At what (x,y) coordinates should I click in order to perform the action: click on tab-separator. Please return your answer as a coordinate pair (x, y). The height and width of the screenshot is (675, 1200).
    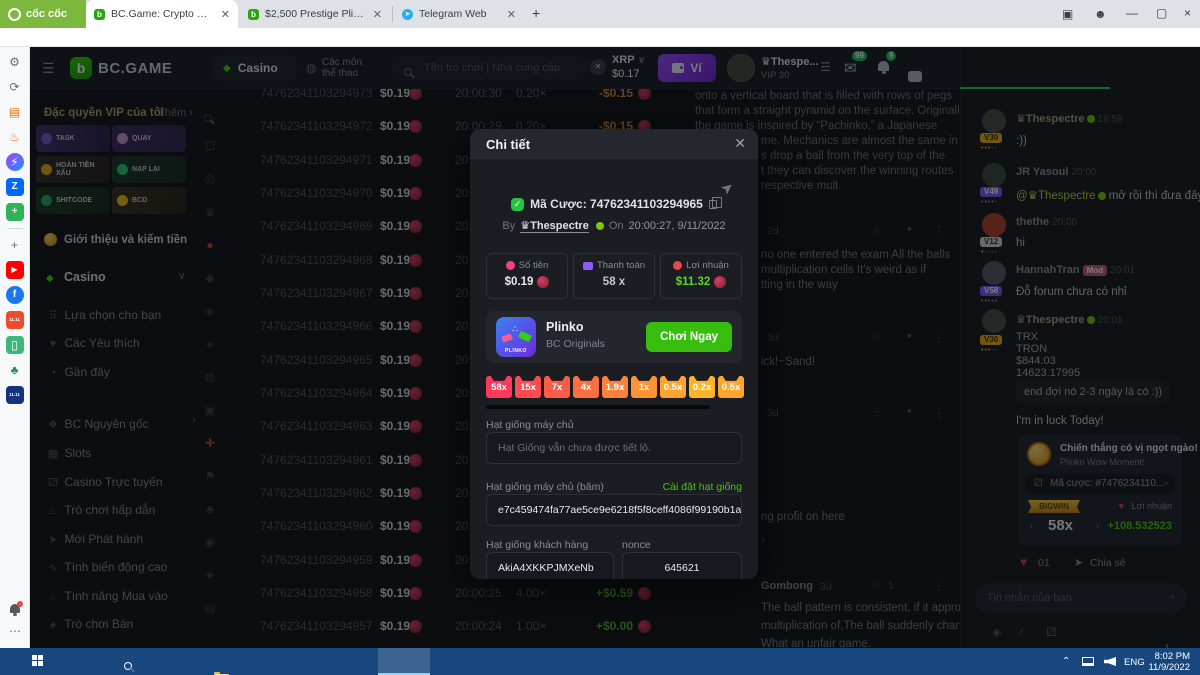
    Looking at the image, I should click on (392, 14).